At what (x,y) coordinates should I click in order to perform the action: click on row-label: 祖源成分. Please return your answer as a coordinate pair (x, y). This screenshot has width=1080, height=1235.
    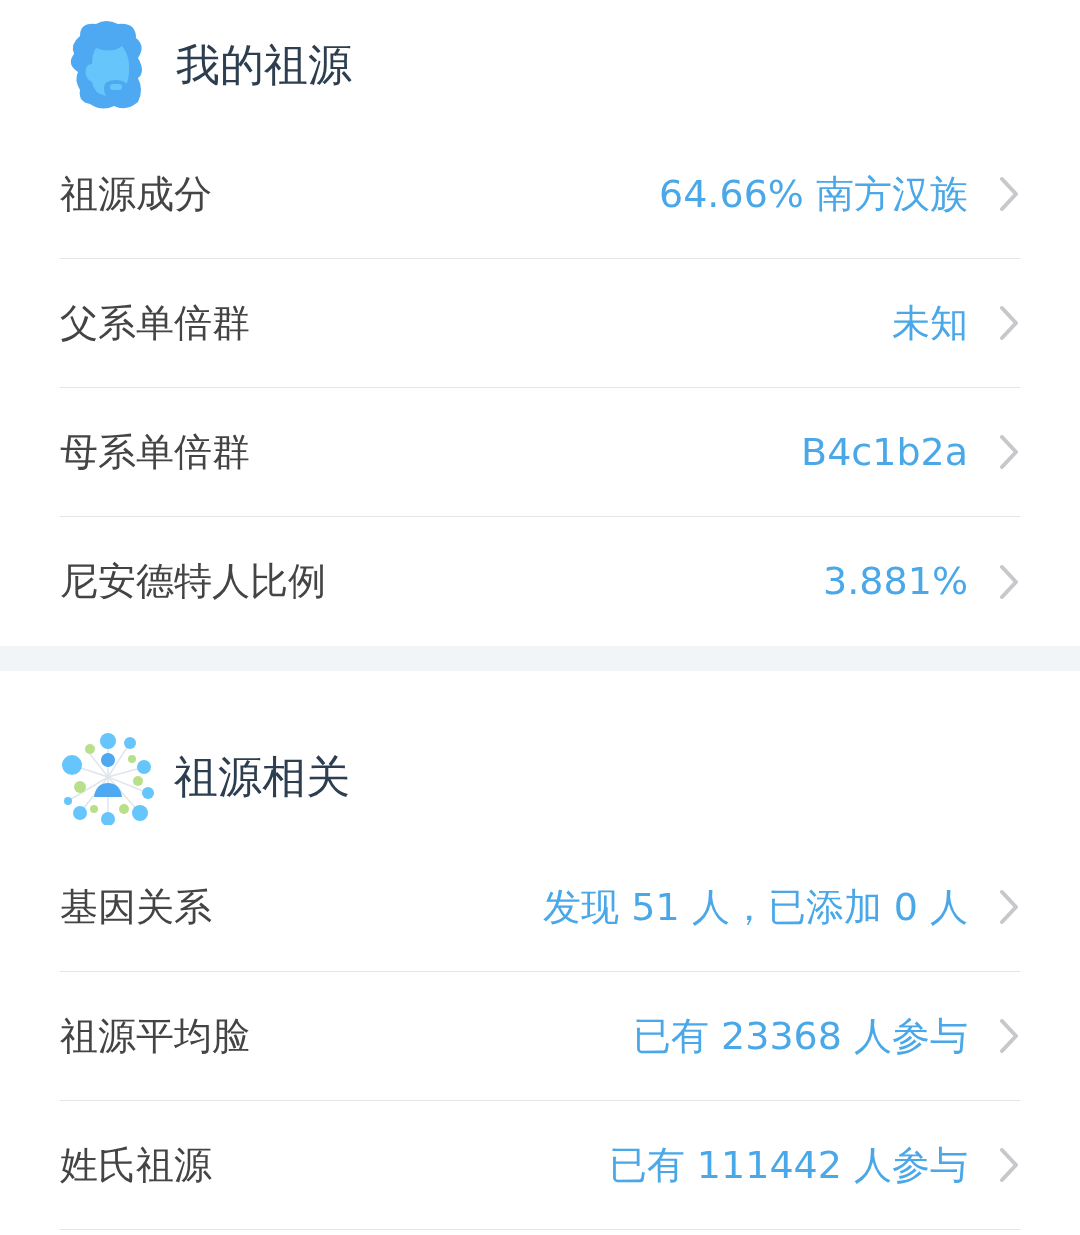
    Looking at the image, I should click on (136, 194).